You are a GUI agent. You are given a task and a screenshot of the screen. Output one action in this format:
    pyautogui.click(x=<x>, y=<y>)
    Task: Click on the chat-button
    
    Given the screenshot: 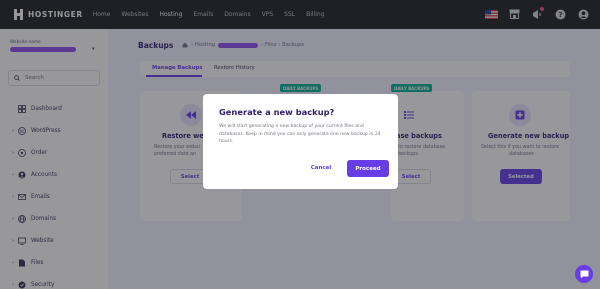 What is the action you would take?
    pyautogui.click(x=584, y=274)
    